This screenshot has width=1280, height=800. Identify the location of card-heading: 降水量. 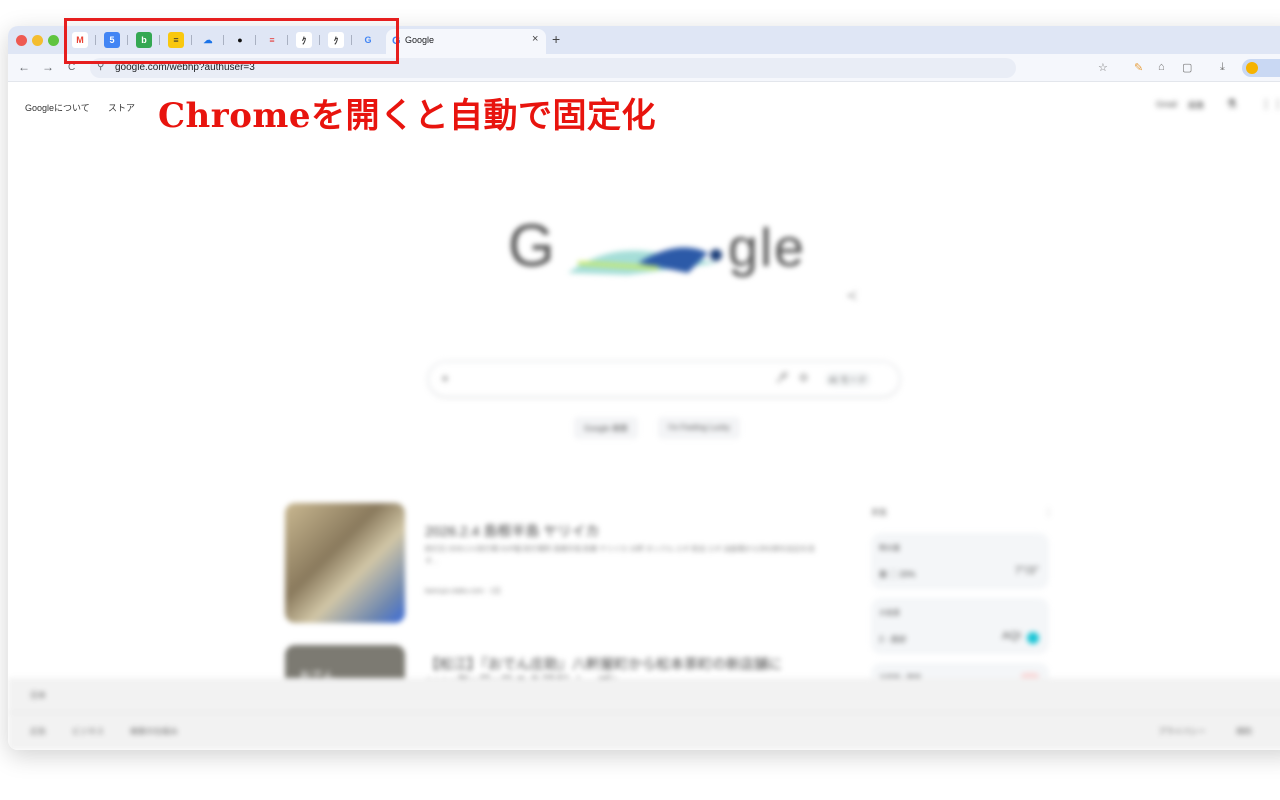
(889, 548).